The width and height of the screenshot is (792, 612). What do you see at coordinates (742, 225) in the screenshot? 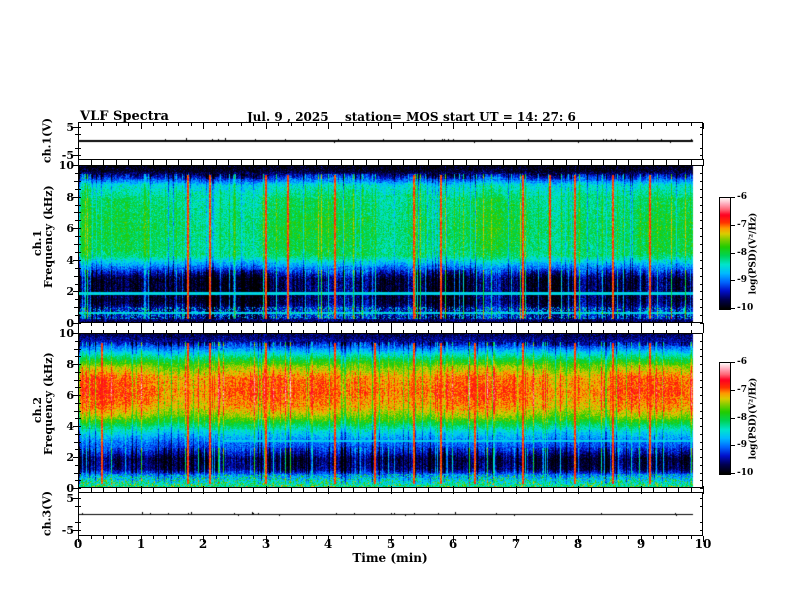
I see `colorbar-ch1-tick-label: -7` at bounding box center [742, 225].